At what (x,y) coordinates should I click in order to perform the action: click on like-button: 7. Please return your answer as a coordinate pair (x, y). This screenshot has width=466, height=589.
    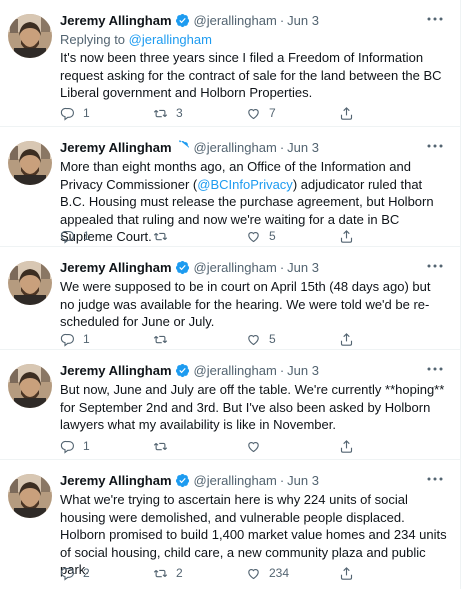
    Looking at the image, I should click on (261, 113).